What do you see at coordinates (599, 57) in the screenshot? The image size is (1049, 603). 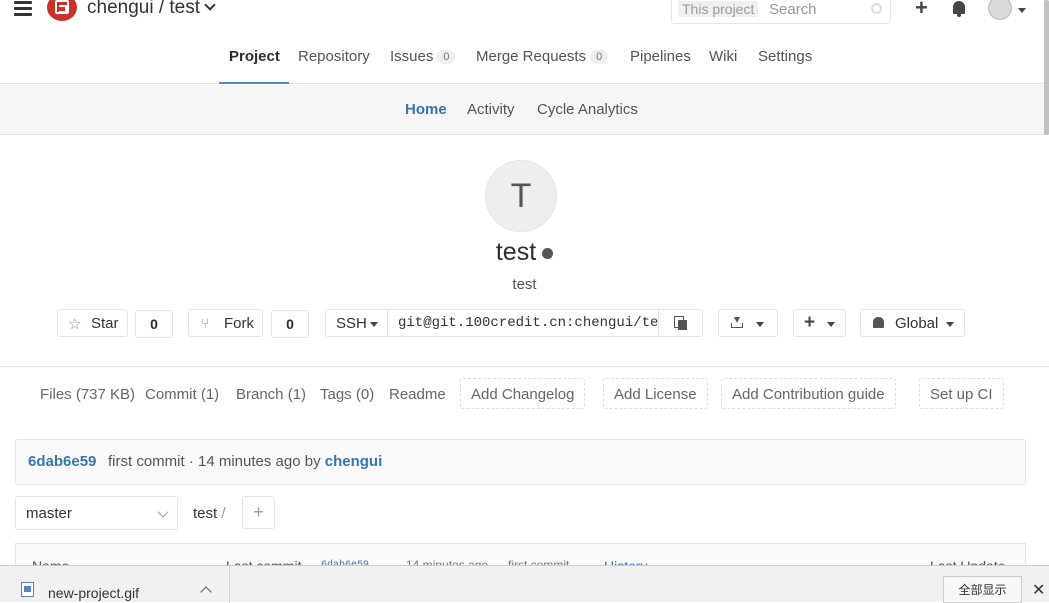 I see `merge-requests-count-badge: 0` at bounding box center [599, 57].